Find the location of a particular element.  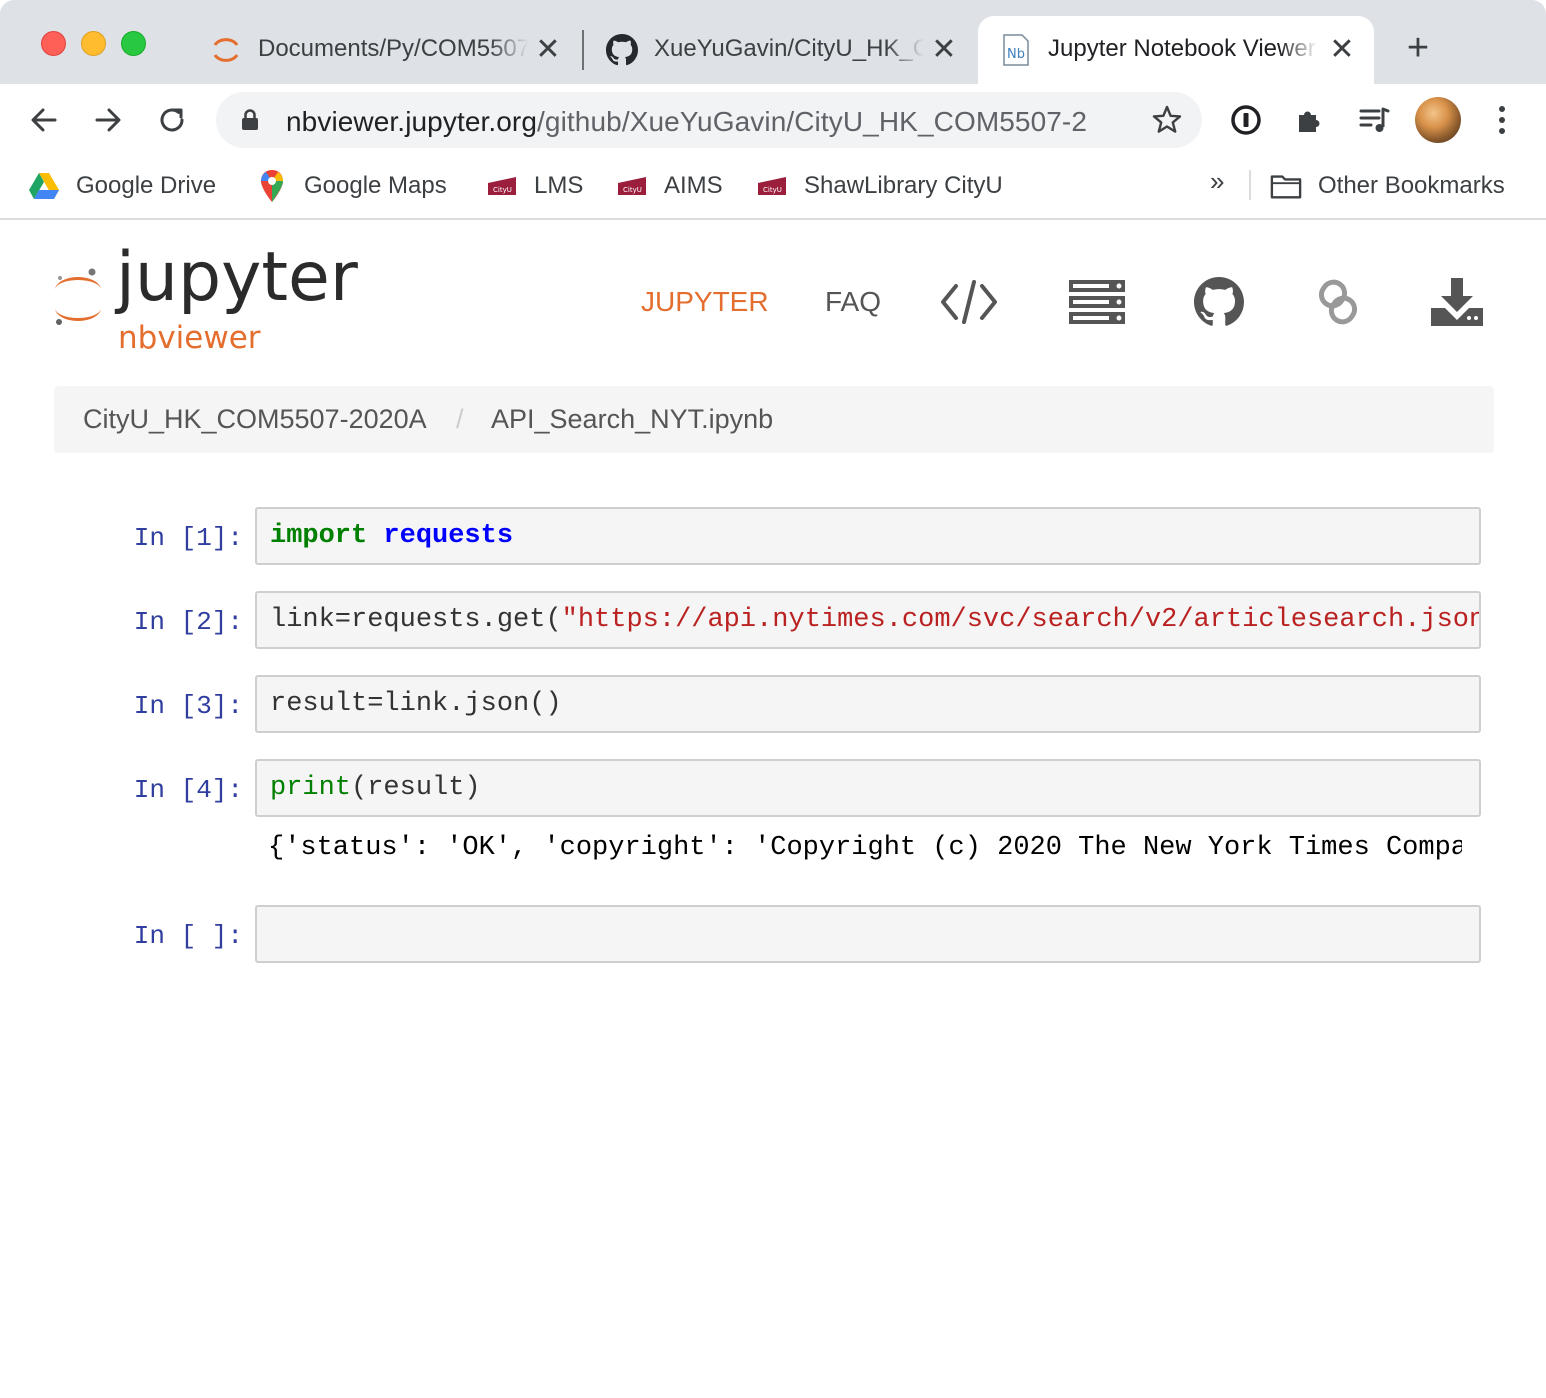

back-button is located at coordinates (44, 120).